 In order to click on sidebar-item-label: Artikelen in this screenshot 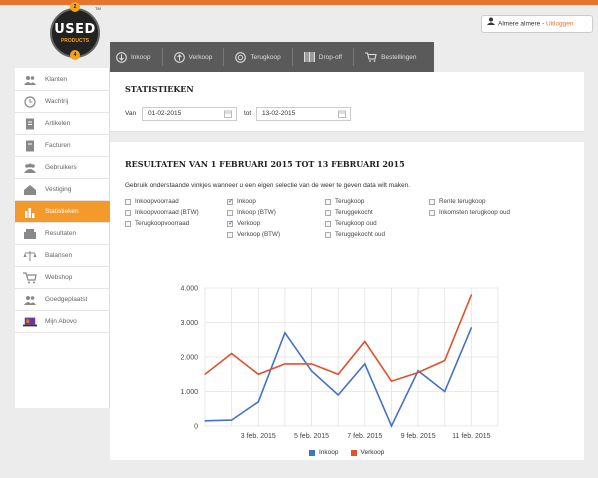, I will do `click(58, 123)`.